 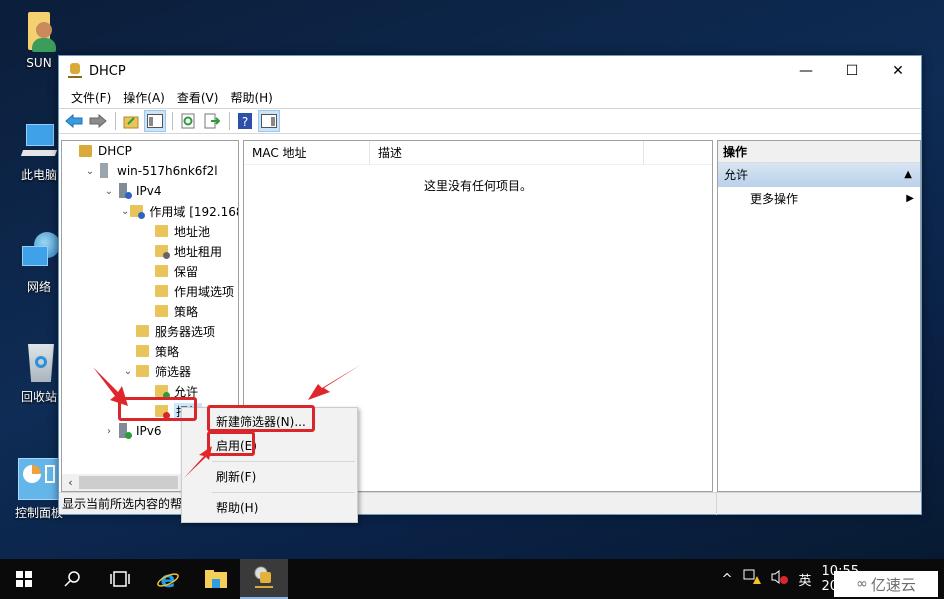 I want to click on menu-action: 操作(A), so click(x=144, y=97).